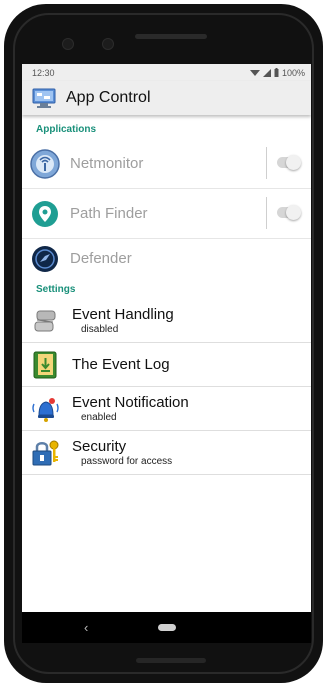 The image size is (327, 687). I want to click on battery-icon, so click(276, 72).